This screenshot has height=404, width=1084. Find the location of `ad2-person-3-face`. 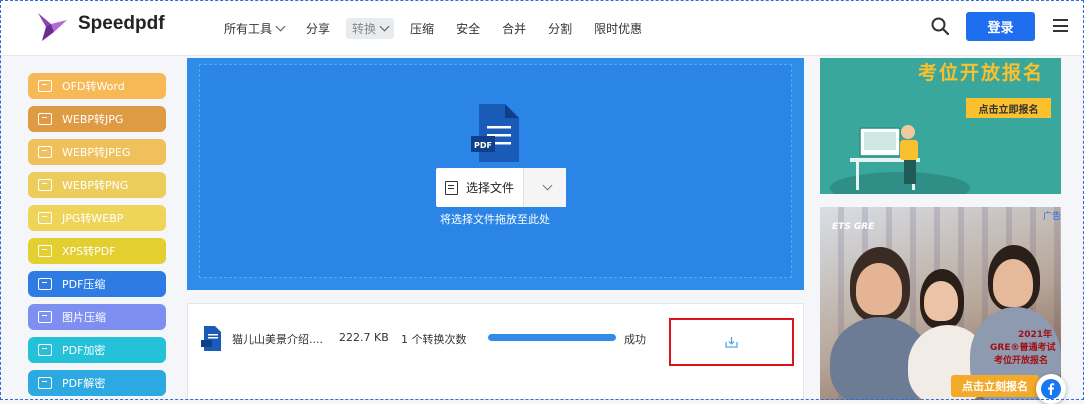

ad2-person-3-face is located at coordinates (1013, 283).